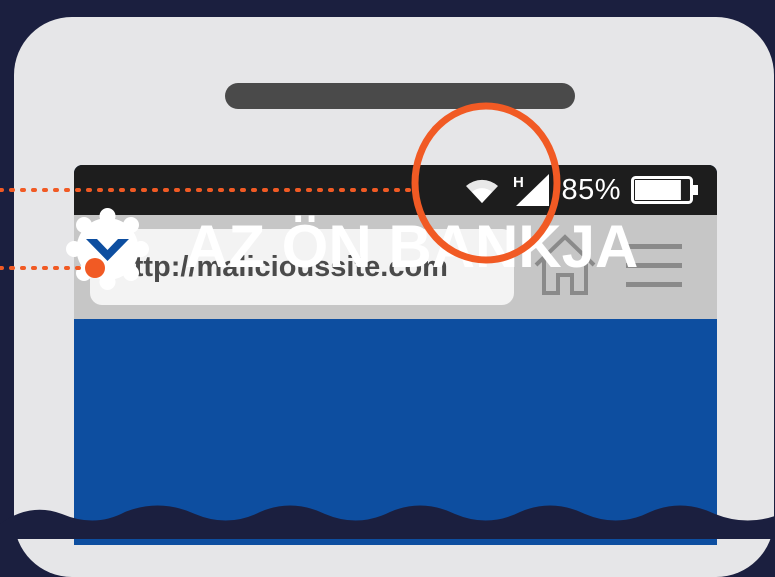  I want to click on wave-decoration, so click(387, 522).